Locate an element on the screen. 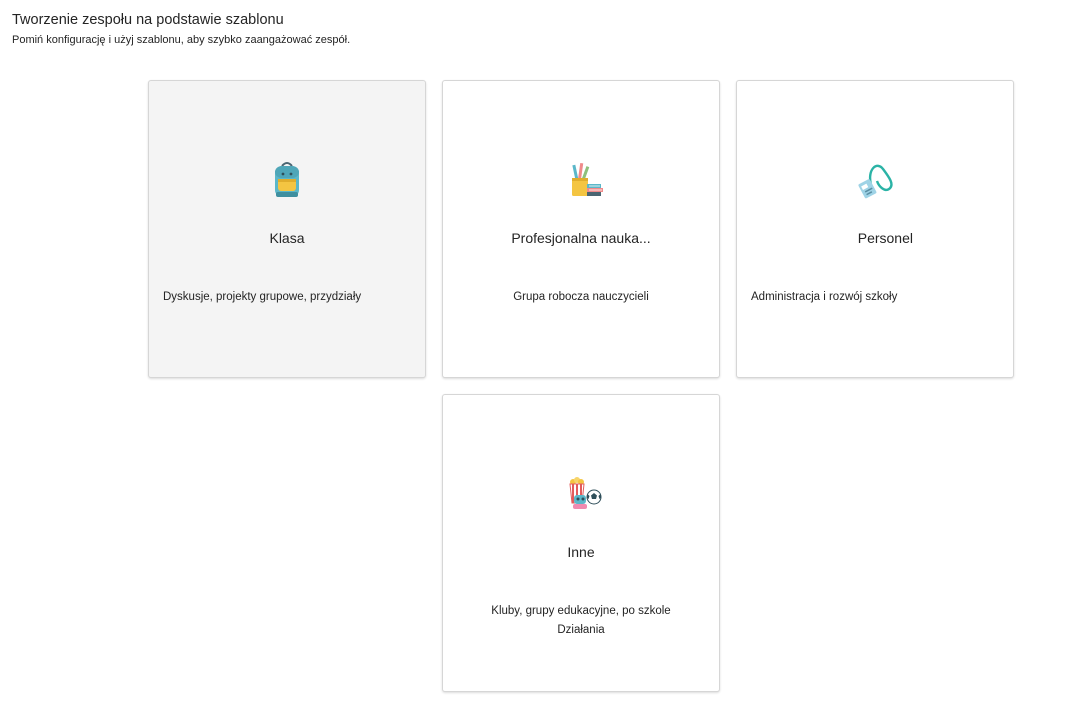  template-card-staff: Personel Administracja i rozwój szkoły is located at coordinates (875, 229).